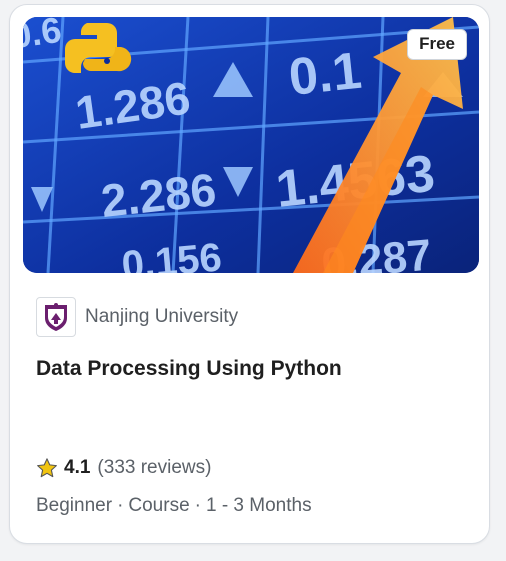 This screenshot has height=561, width=506. I want to click on review-count: (333 reviews), so click(154, 467).